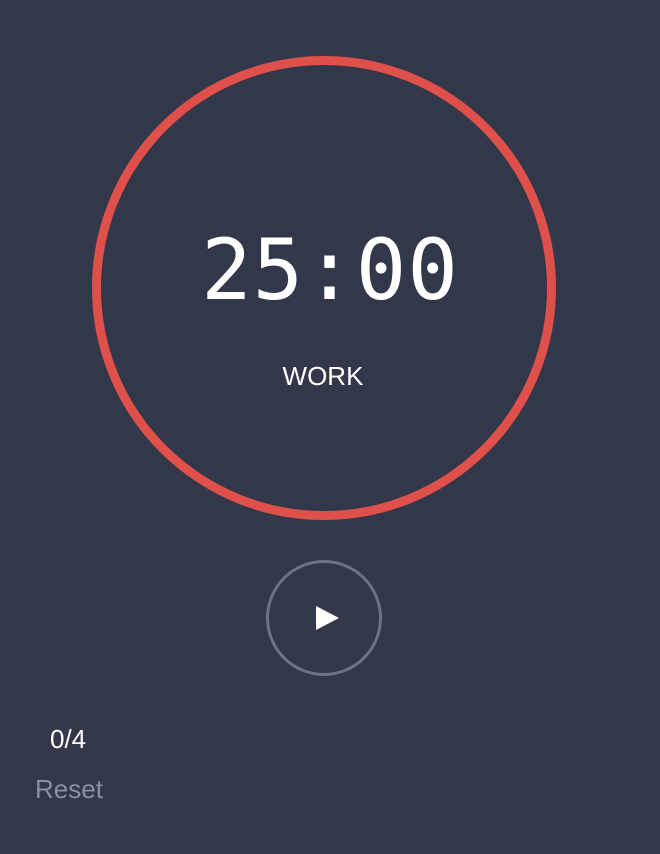 This screenshot has height=854, width=660. What do you see at coordinates (68, 739) in the screenshot?
I see `session-counter: 0/4` at bounding box center [68, 739].